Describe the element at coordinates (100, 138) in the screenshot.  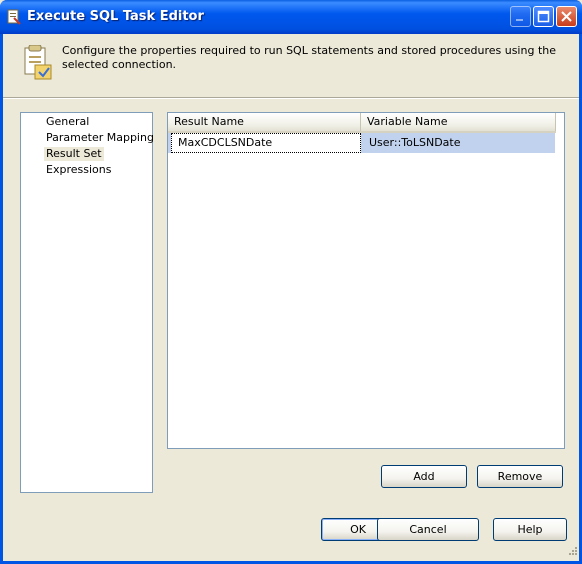
I see `nav-item-parameter-mapping: Parameter Mapping` at that location.